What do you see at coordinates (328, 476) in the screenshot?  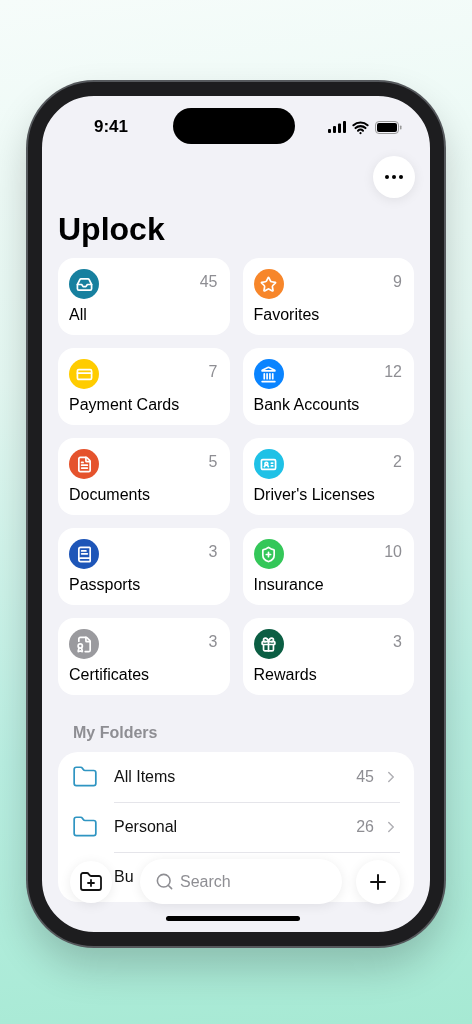 I see `category-tile: 2 Driver's Licenses` at bounding box center [328, 476].